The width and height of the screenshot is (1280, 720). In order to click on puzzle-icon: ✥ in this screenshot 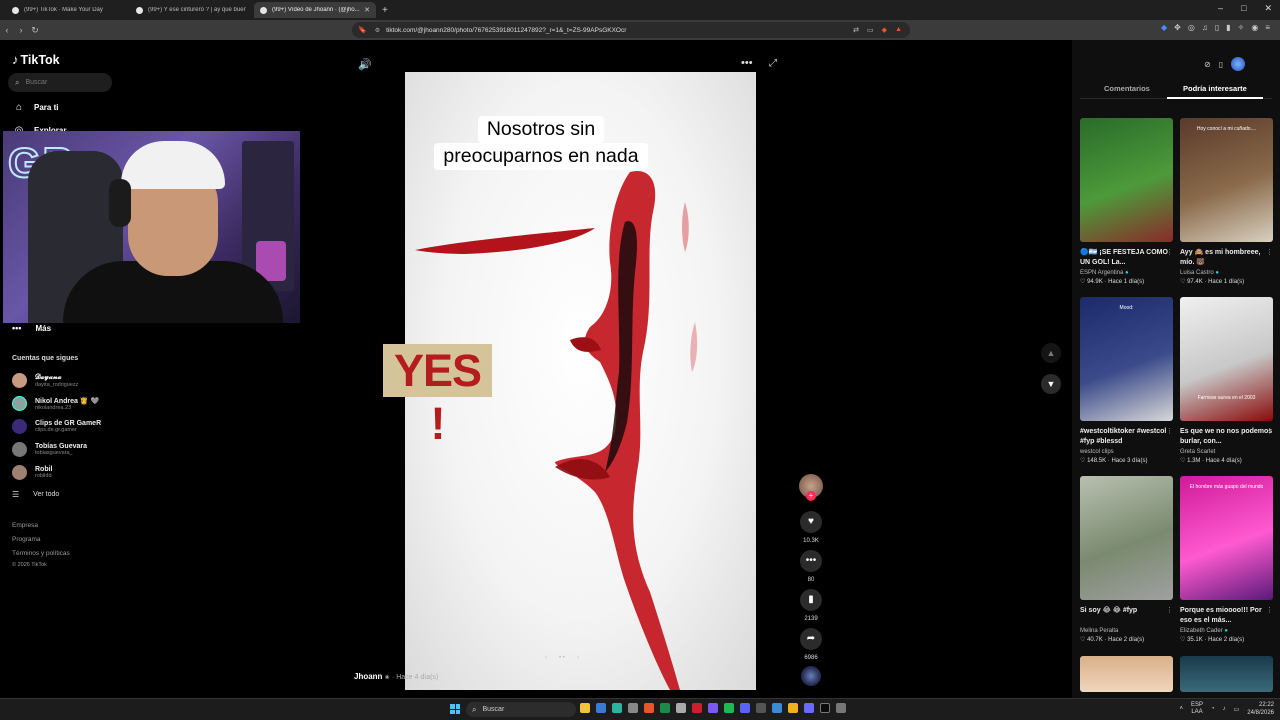, I will do `click(1177, 27)`.